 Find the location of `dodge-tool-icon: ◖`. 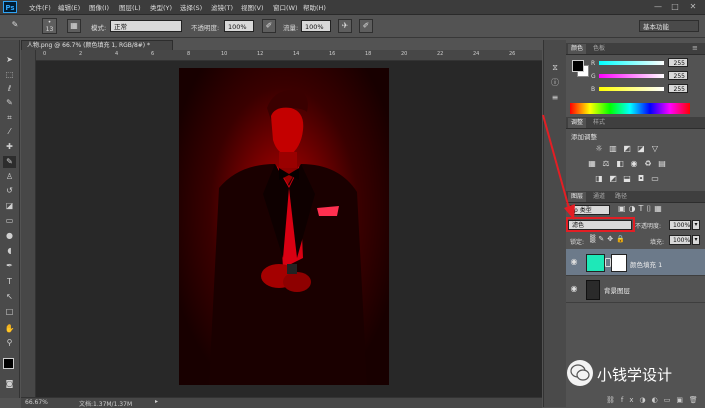

dodge-tool-icon: ◖ is located at coordinates (9, 251).